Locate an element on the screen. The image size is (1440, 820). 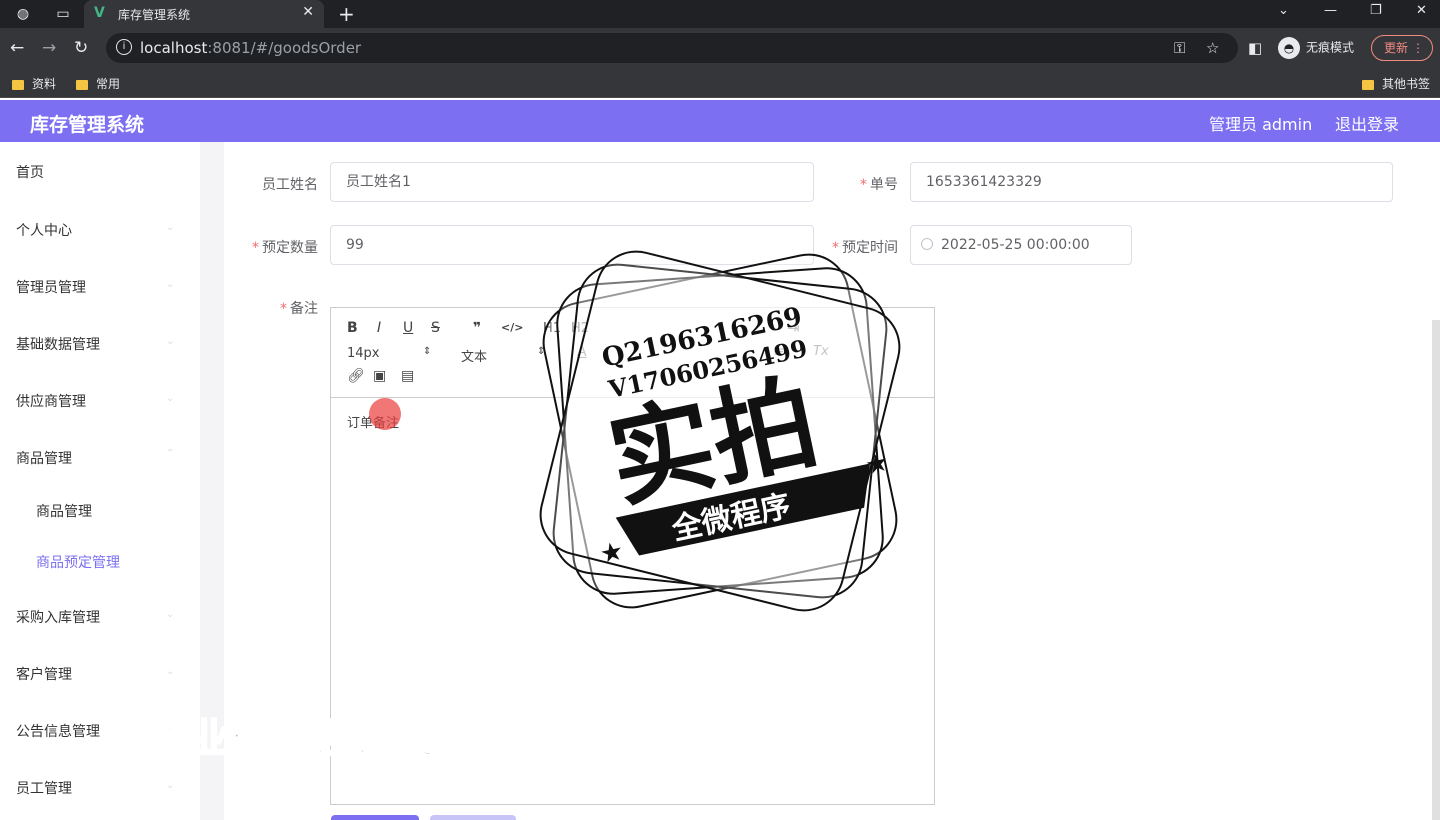
watermark-stamp: Q2196316269 V17060256499 实拍 全微程序 ★ ★ is located at coordinates (720, 431).